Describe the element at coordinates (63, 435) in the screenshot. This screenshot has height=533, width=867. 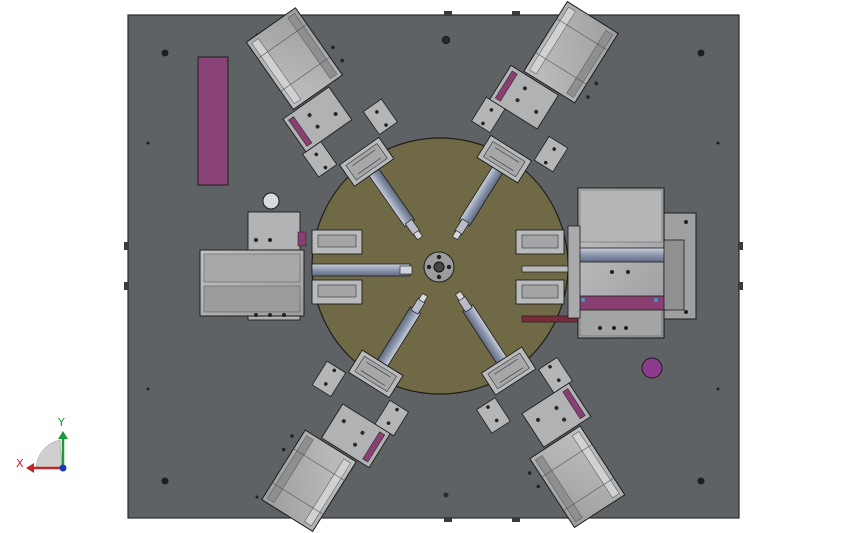
I see `y-axis-arrow` at that location.